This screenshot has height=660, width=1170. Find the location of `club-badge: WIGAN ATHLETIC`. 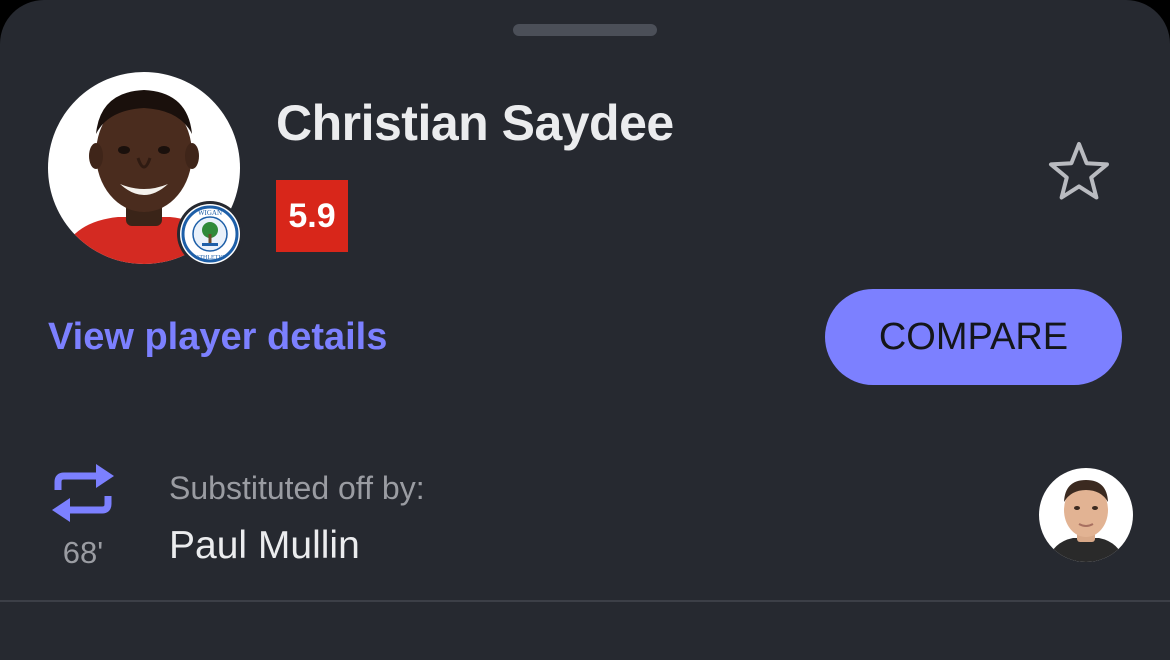

club-badge: WIGAN ATHLETIC is located at coordinates (210, 234).